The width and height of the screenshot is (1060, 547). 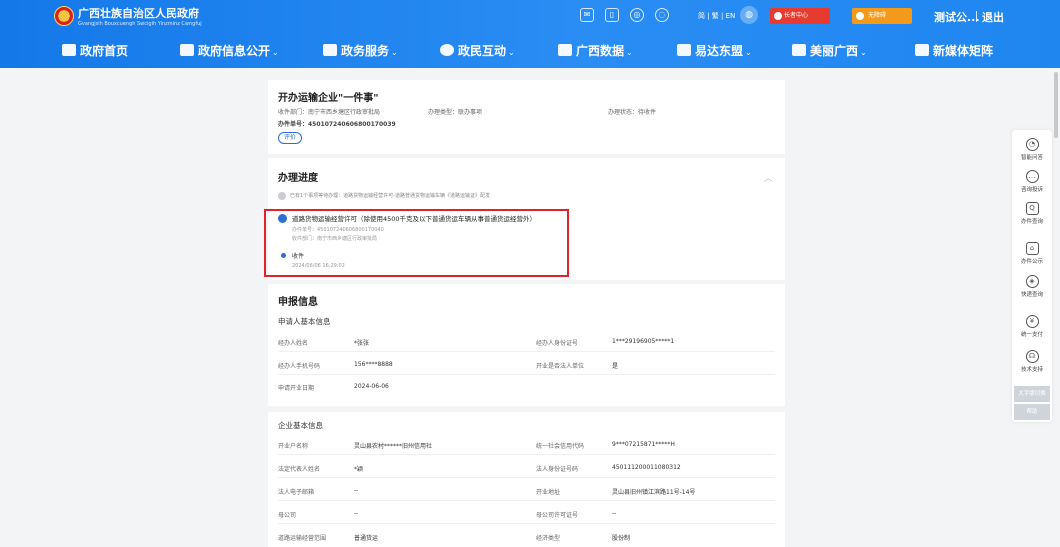 I want to click on accessibility-button: 无障碍, so click(x=882, y=16).